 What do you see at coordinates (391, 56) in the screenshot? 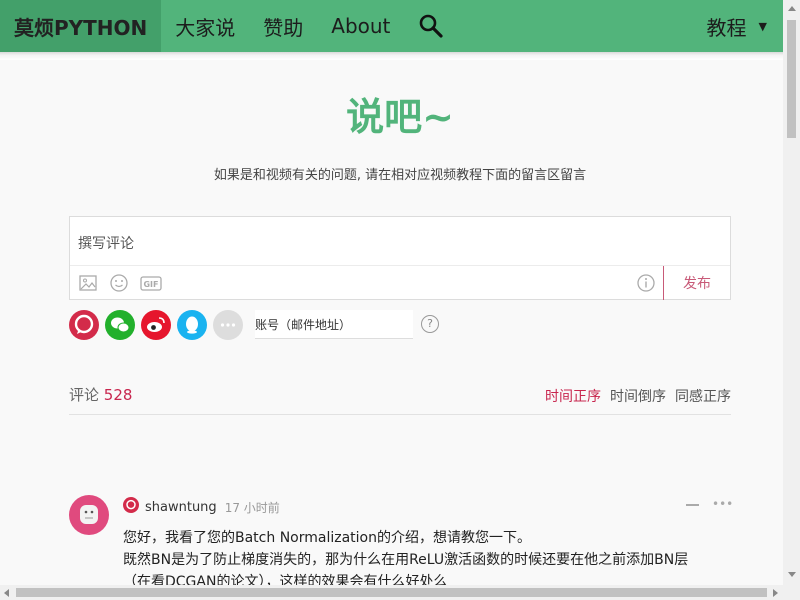
I see `nav-shadow` at bounding box center [391, 56].